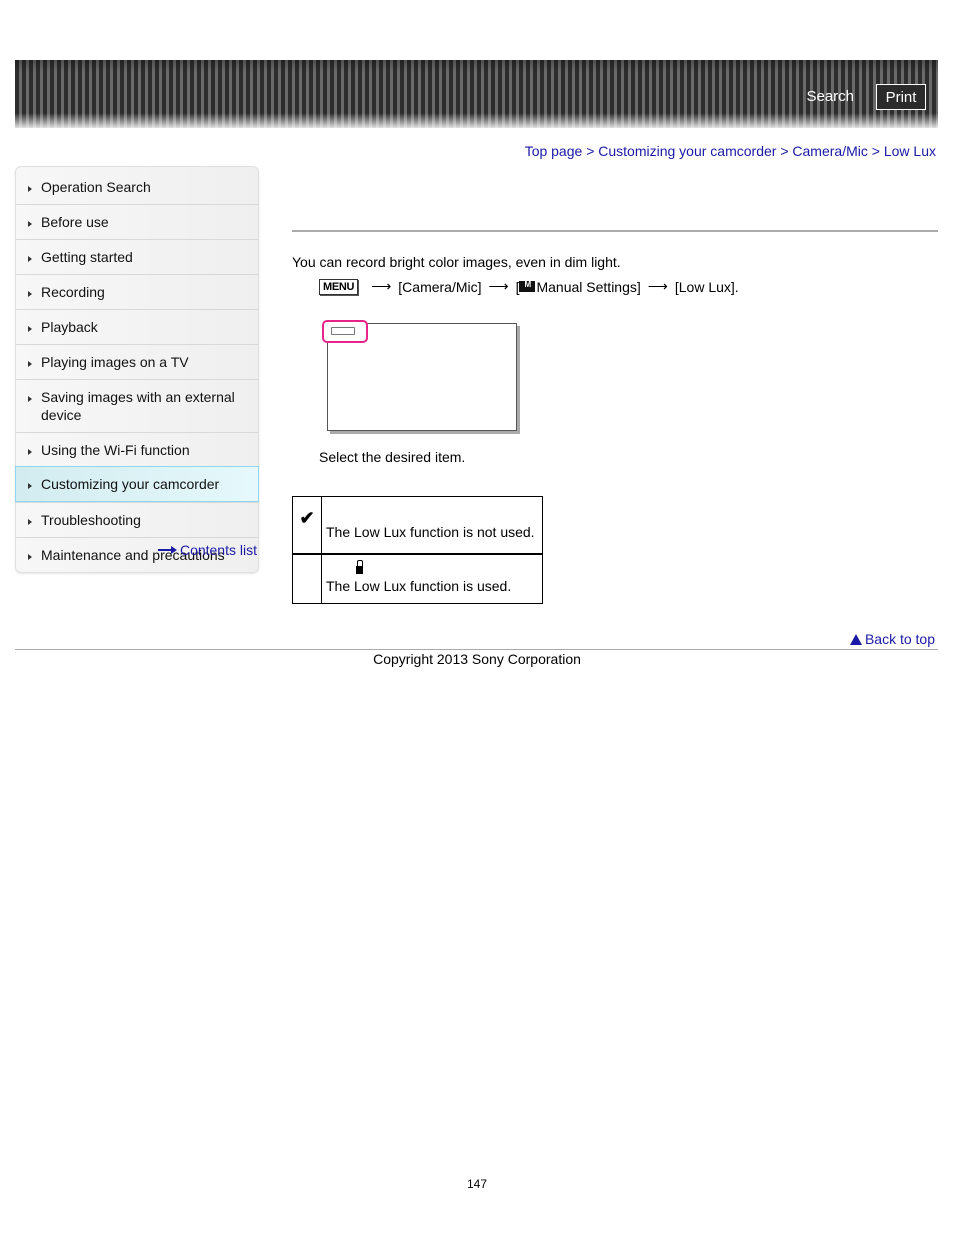 The height and width of the screenshot is (1235, 954). What do you see at coordinates (615, 231) in the screenshot?
I see `title-divider` at bounding box center [615, 231].